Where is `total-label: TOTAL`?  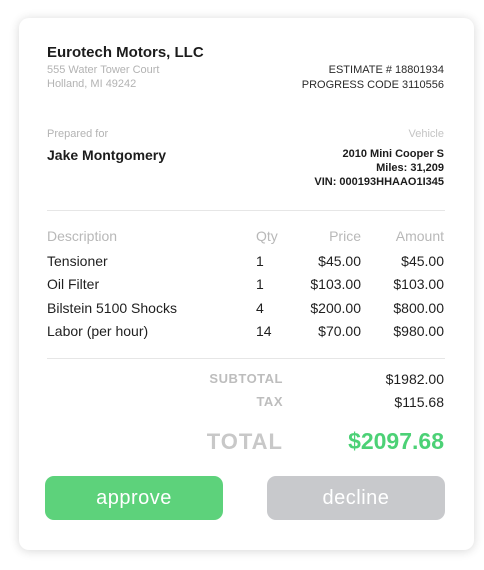
total-label: TOTAL is located at coordinates (244, 441).